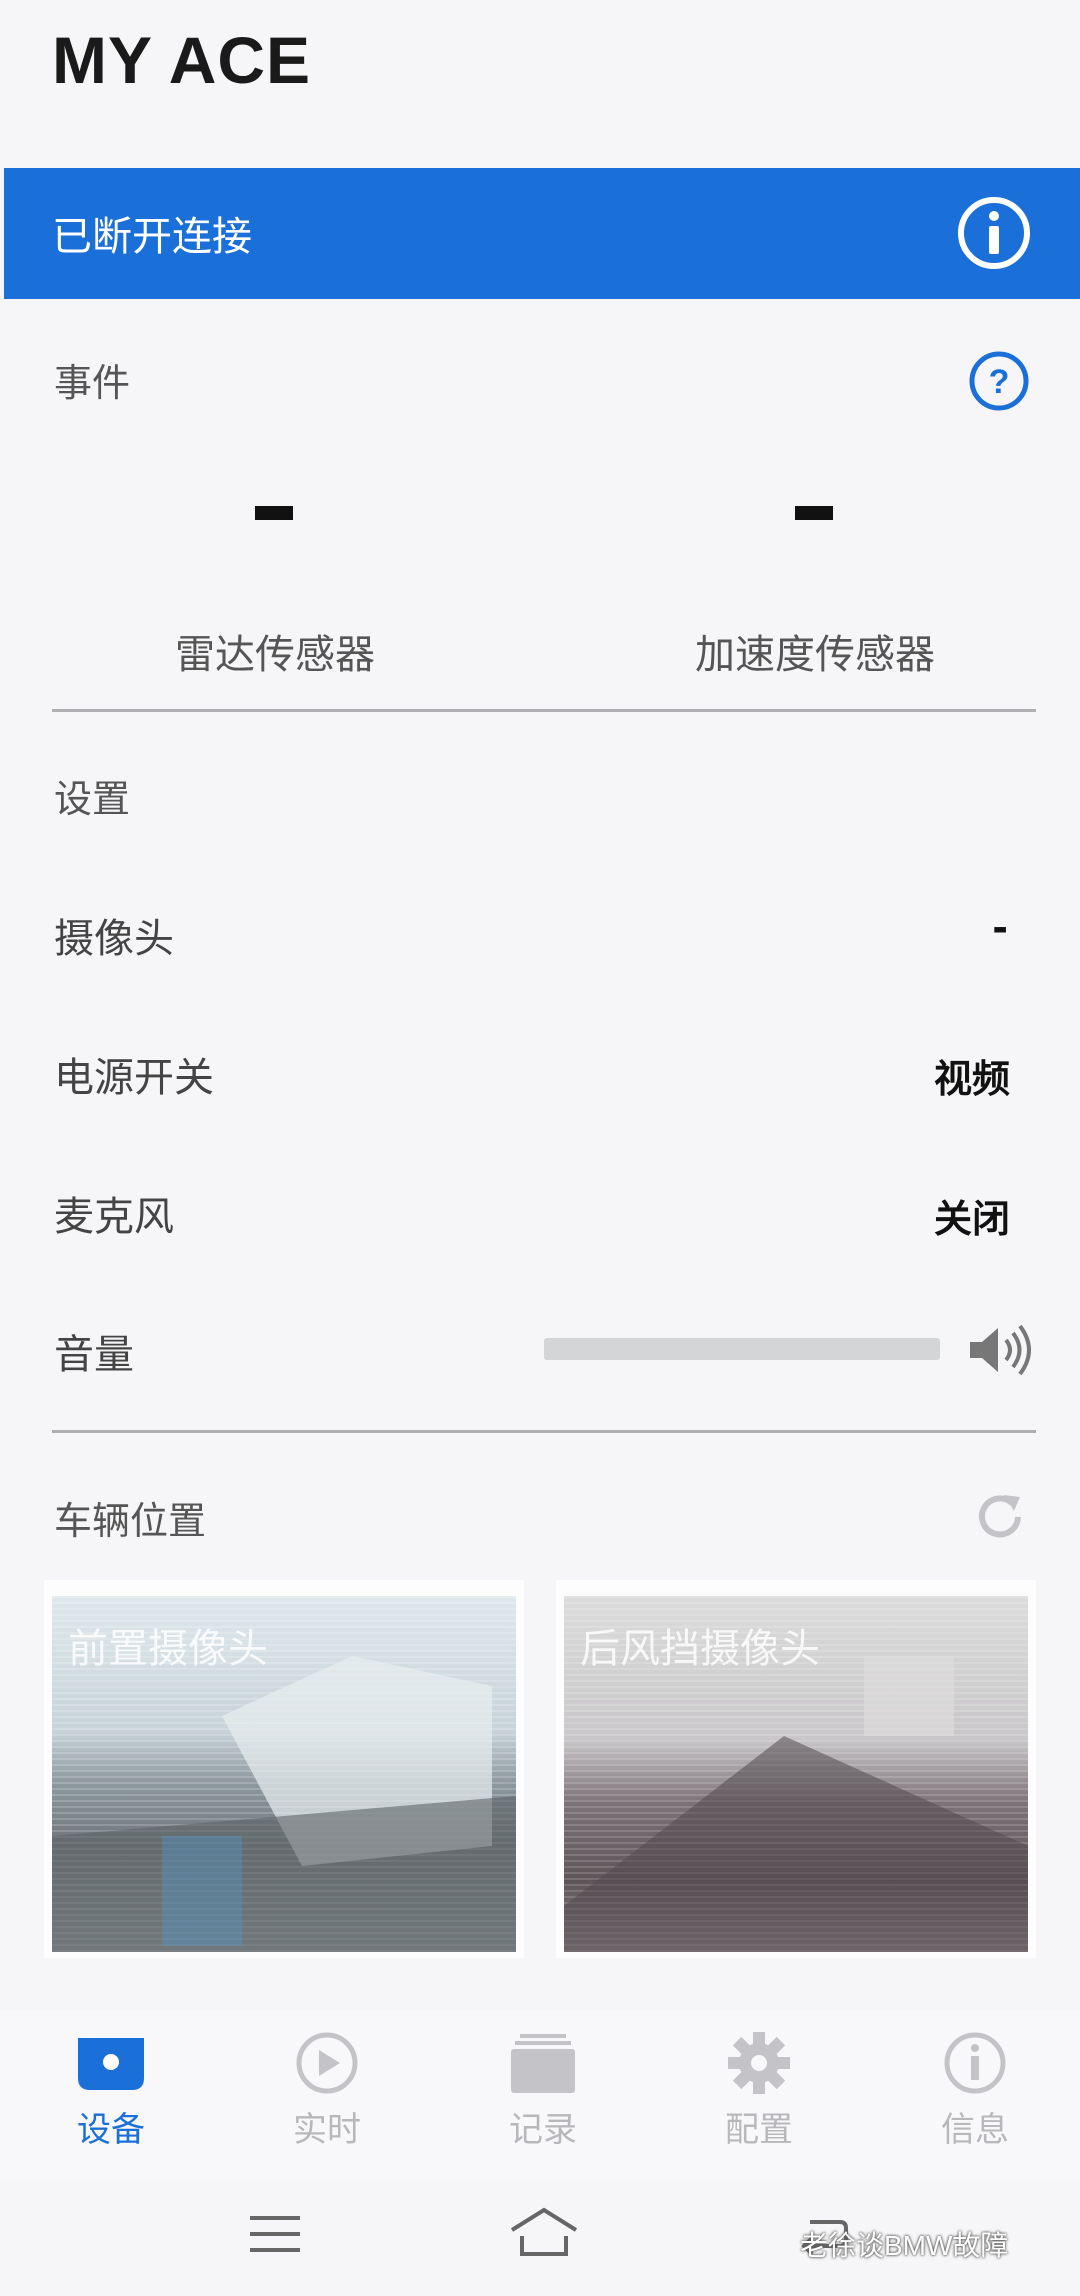 The height and width of the screenshot is (2296, 1080). Describe the element at coordinates (904, 2245) in the screenshot. I see `watermark-text: 老徐谈BMW故障` at that location.